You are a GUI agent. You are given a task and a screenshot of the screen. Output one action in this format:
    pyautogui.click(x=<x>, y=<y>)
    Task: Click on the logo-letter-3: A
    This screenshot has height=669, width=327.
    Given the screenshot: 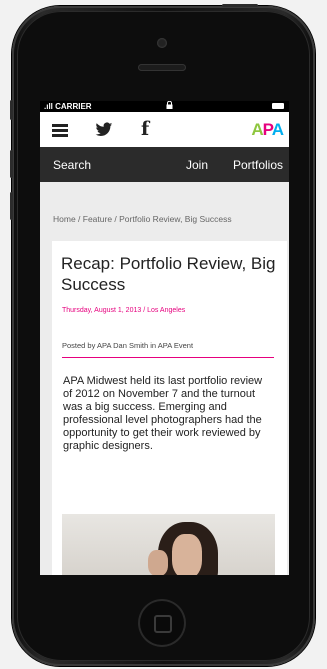 What is the action you would take?
    pyautogui.click(x=277, y=129)
    